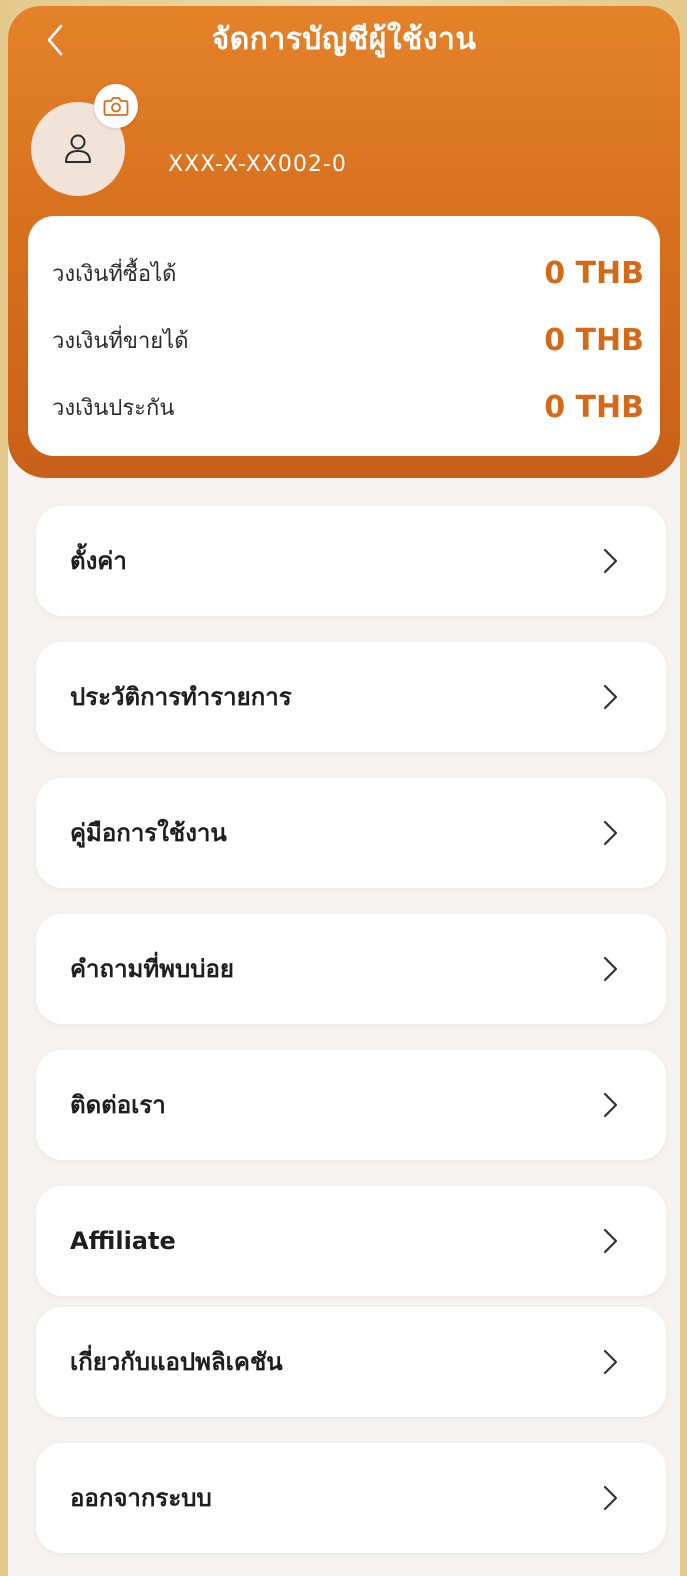  Describe the element at coordinates (114, 274) in the screenshot. I see `buying-power-label: วงเงินที่ซื้อได้` at that location.